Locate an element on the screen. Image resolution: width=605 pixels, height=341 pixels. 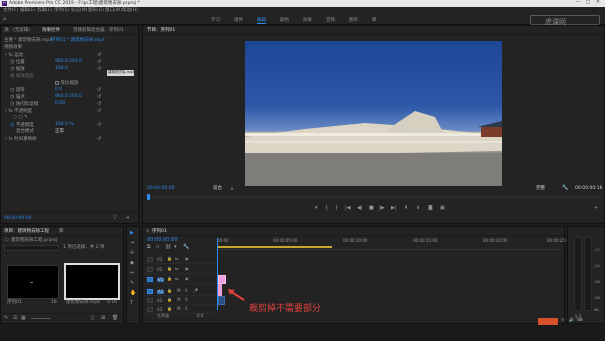
fit-select: 适合 is located at coordinates (217, 189).